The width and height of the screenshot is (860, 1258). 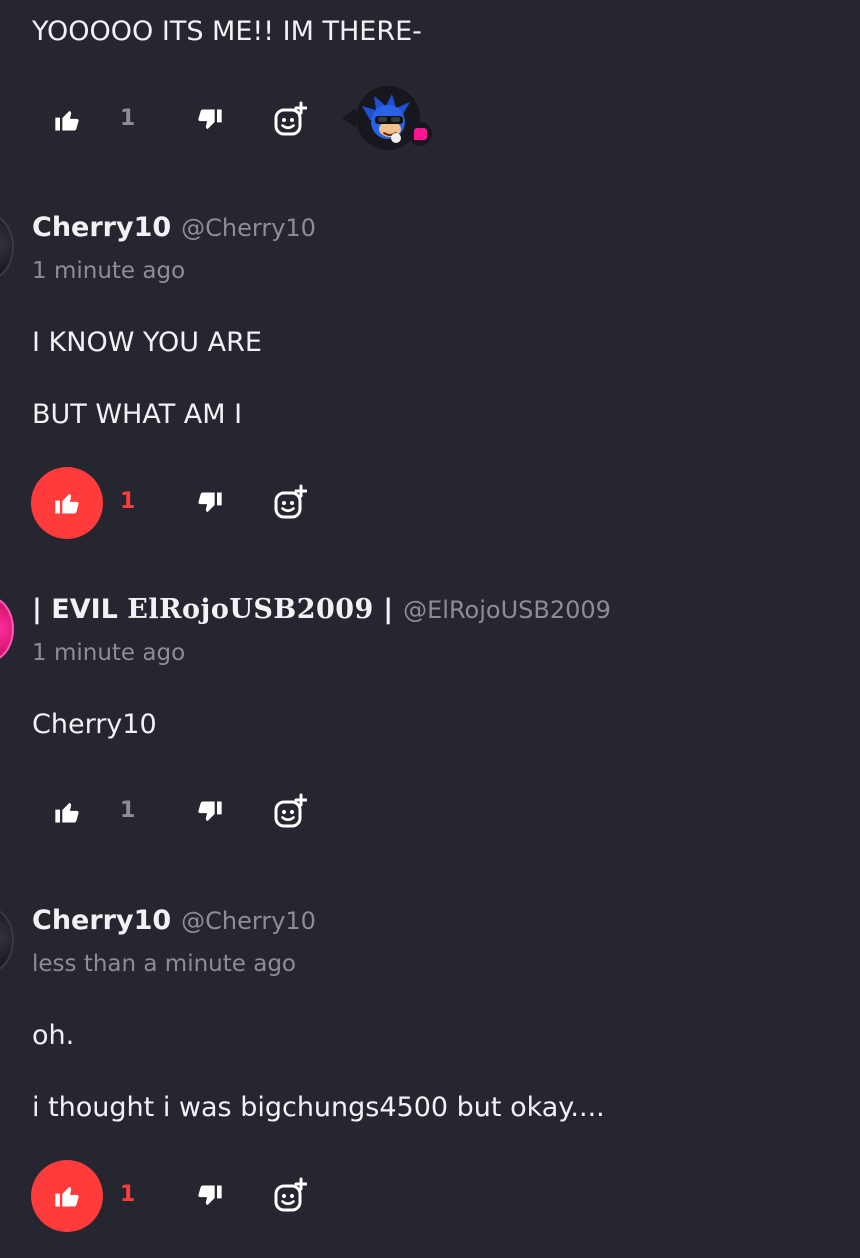 I want to click on comment-text-line: YOOOOO ITS ME!! IM THERE-, so click(x=227, y=31).